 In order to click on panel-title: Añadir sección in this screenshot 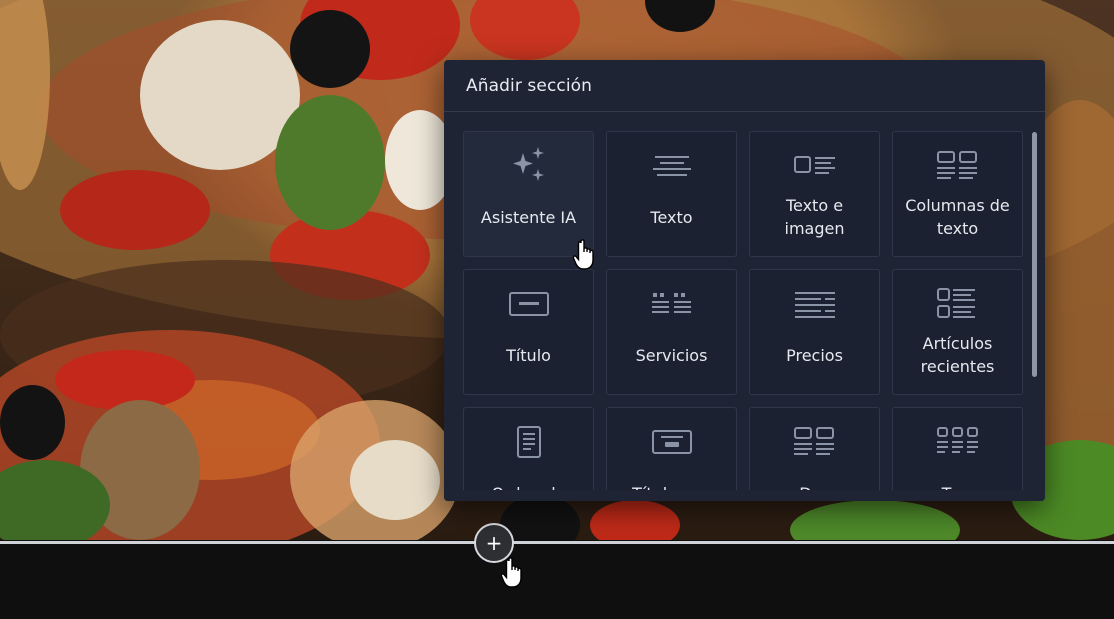, I will do `click(529, 85)`.